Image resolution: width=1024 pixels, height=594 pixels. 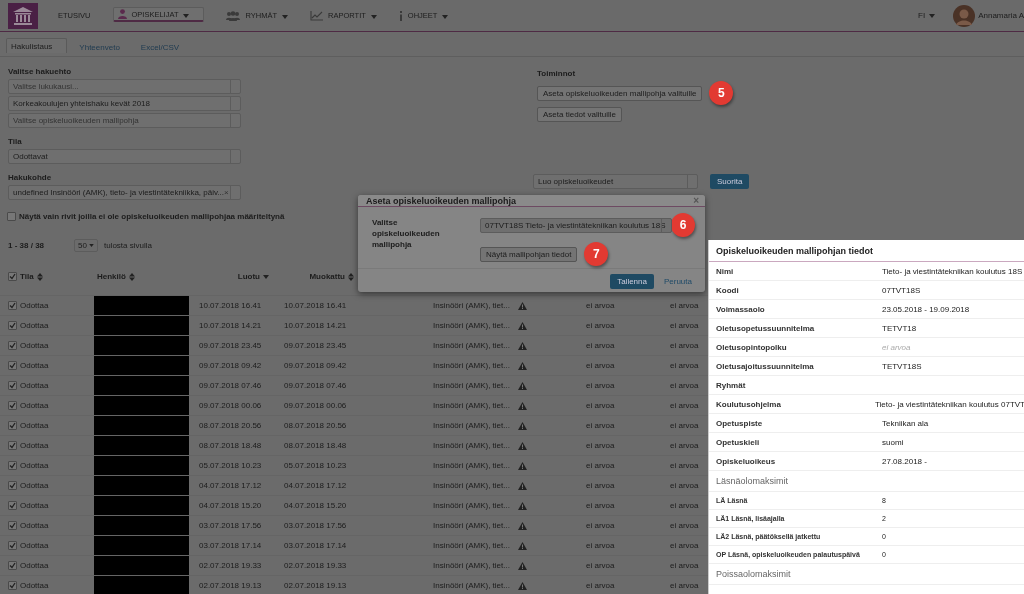 What do you see at coordinates (728, 290) in the screenshot?
I see `detail-label: Koodi` at bounding box center [728, 290].